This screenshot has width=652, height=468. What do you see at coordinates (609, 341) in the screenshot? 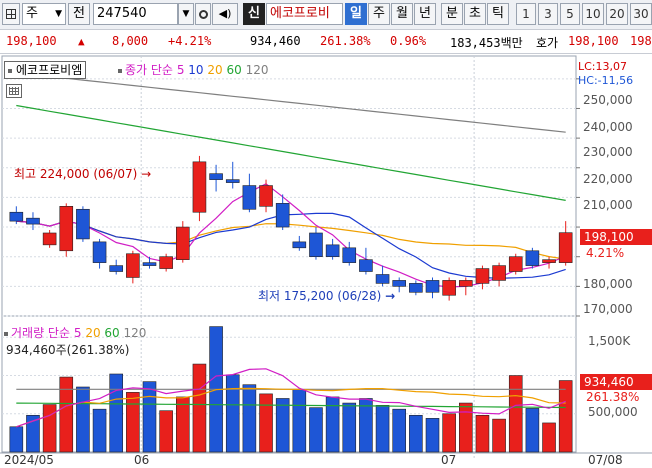
I see `volume-tick: 1,500K` at bounding box center [609, 341].